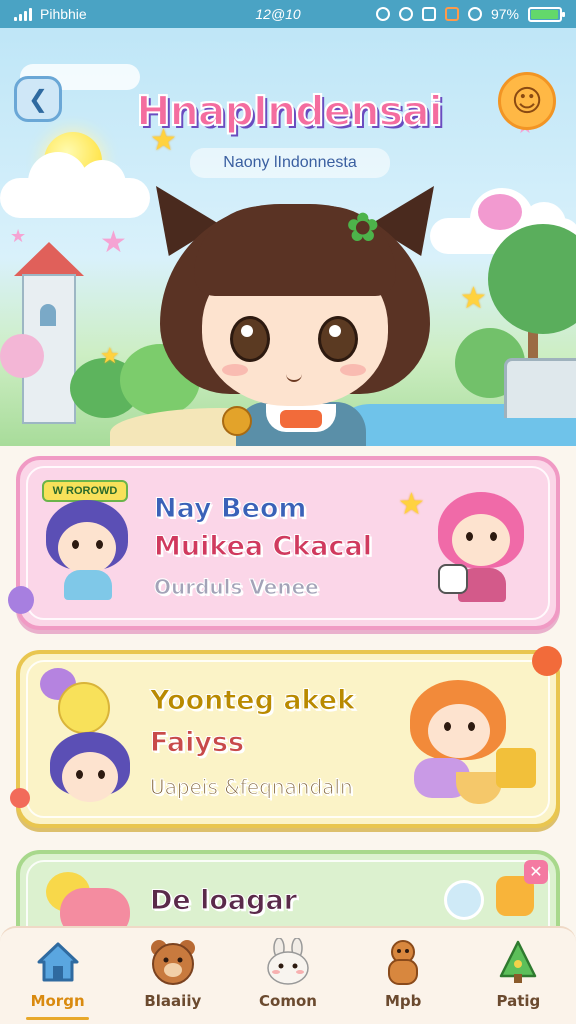 The width and height of the screenshot is (576, 1024). I want to click on tower-window, so click(48, 315).